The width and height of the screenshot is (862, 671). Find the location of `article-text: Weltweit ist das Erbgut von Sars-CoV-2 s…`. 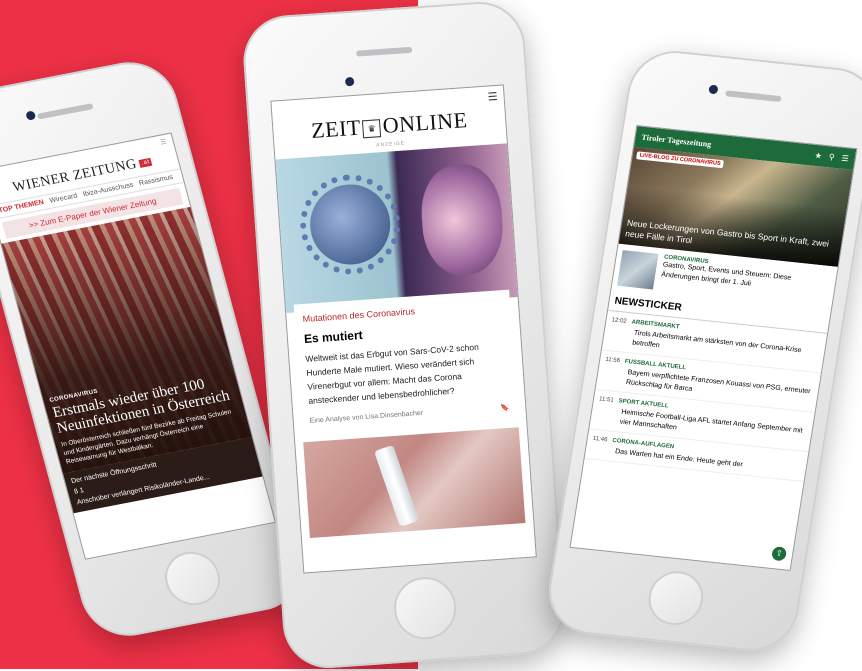

article-text: Weltweit ist das Erbgut von Sars-CoV-2 s… is located at coordinates (392, 373).